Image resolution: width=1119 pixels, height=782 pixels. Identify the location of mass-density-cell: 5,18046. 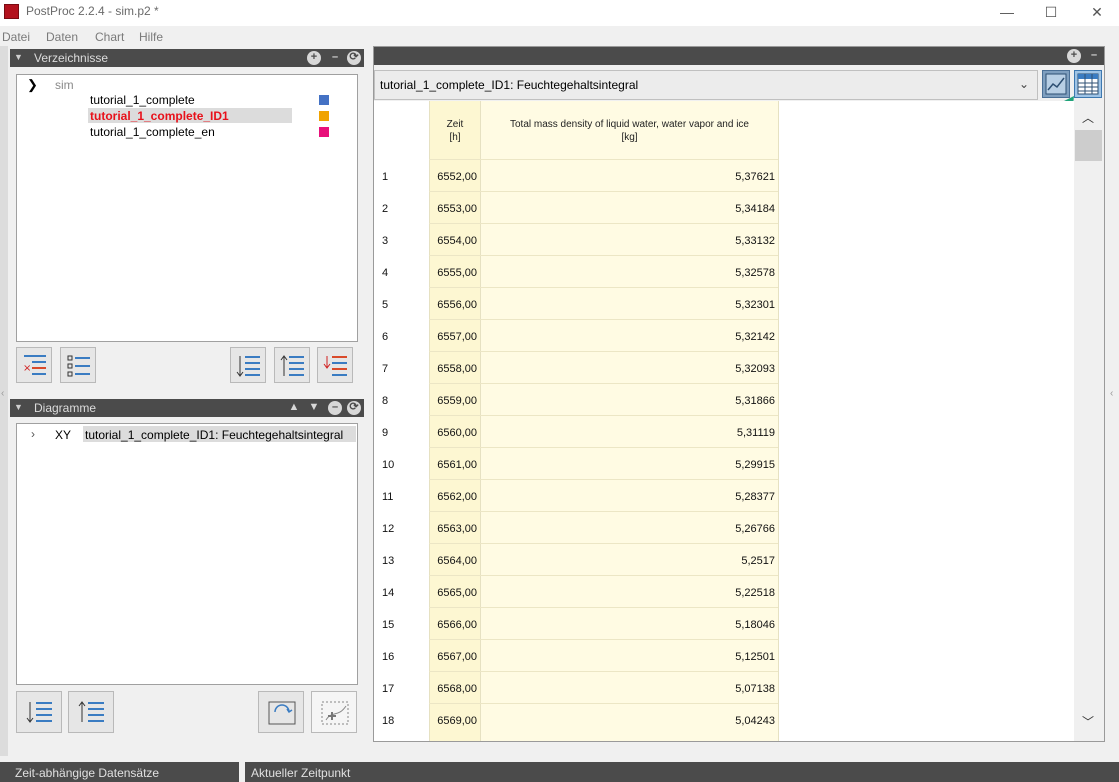
(628, 625).